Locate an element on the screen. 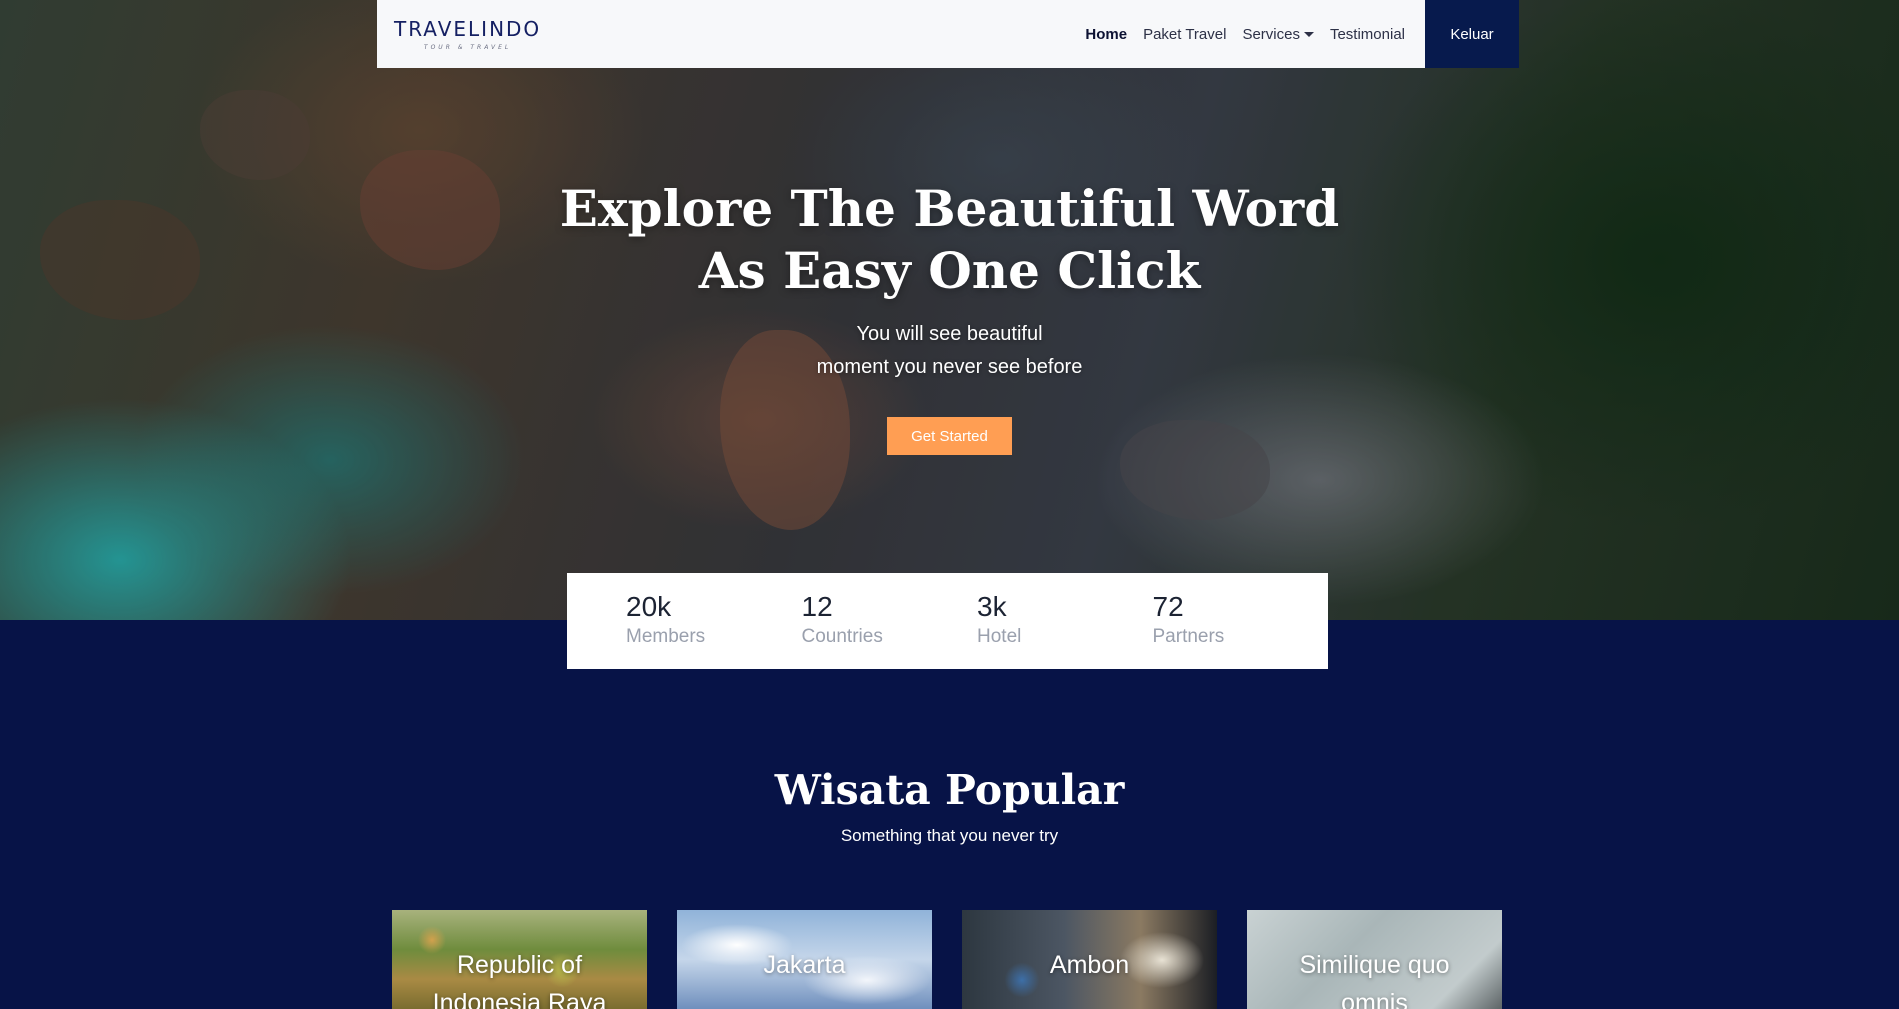 The image size is (1899, 1009). nav-links: Home Paket Travel Services Testimonial is located at coordinates (1245, 34).